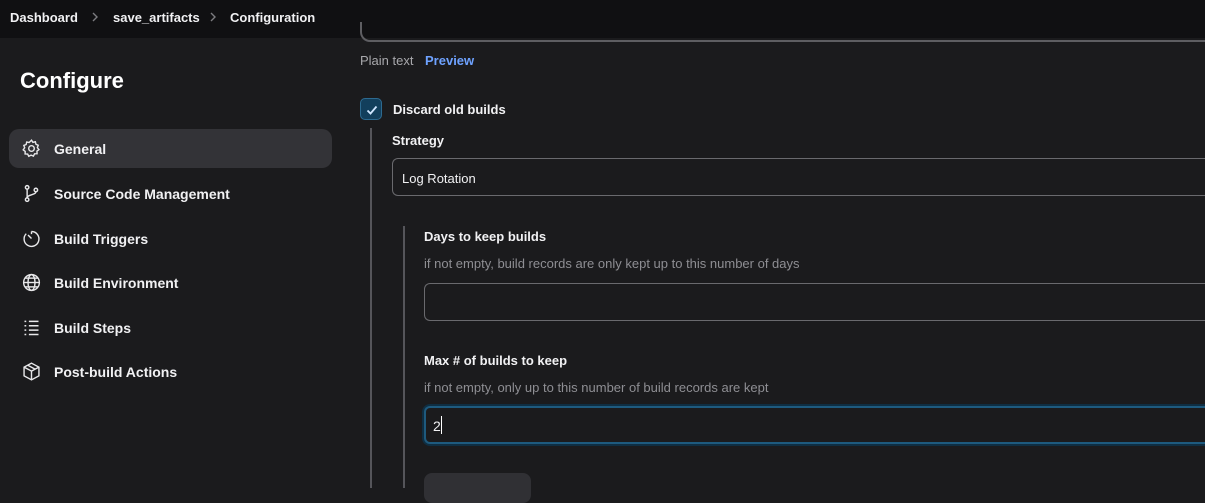  Describe the element at coordinates (142, 194) in the screenshot. I see `sidebar-item-label: Source Code Management` at that location.